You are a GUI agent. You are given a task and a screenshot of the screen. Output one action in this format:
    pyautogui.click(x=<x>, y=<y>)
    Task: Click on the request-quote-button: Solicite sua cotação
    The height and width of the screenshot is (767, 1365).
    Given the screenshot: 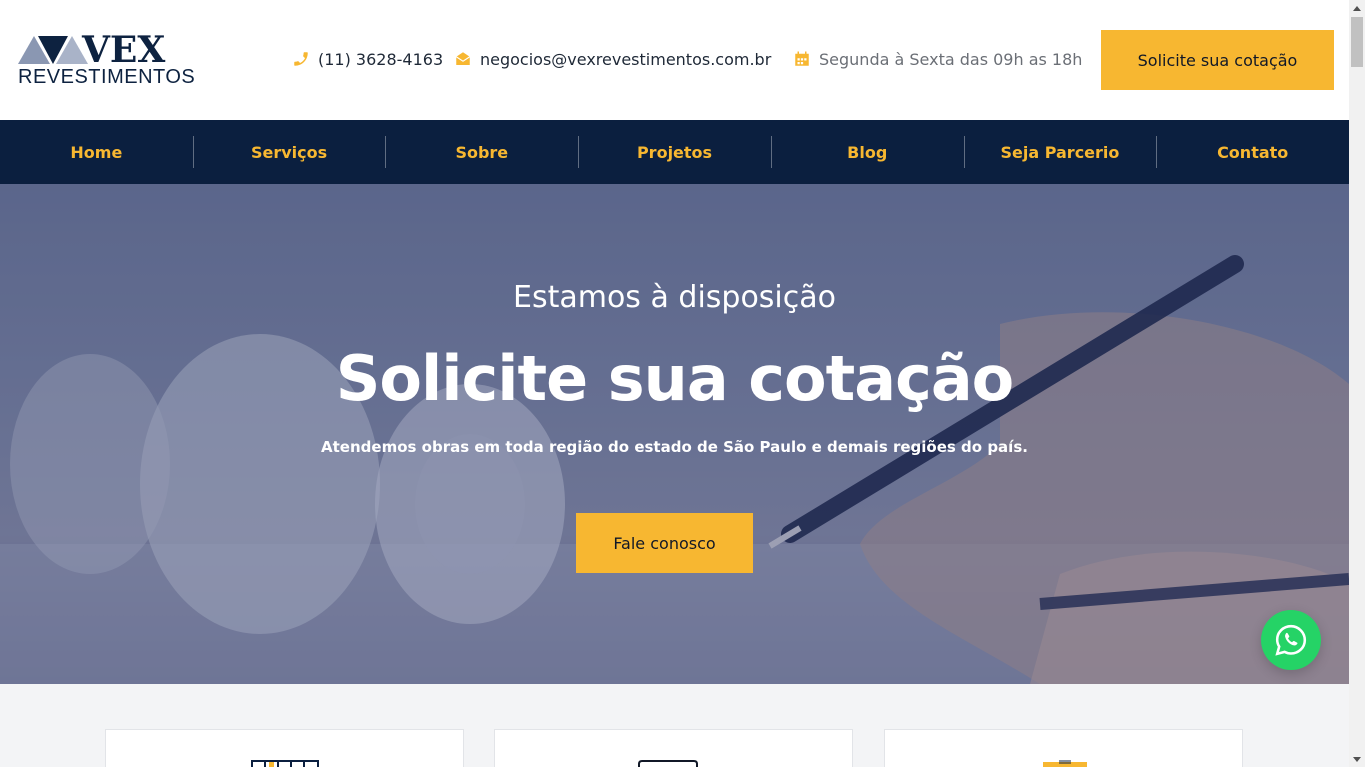 What is the action you would take?
    pyautogui.click(x=1217, y=60)
    